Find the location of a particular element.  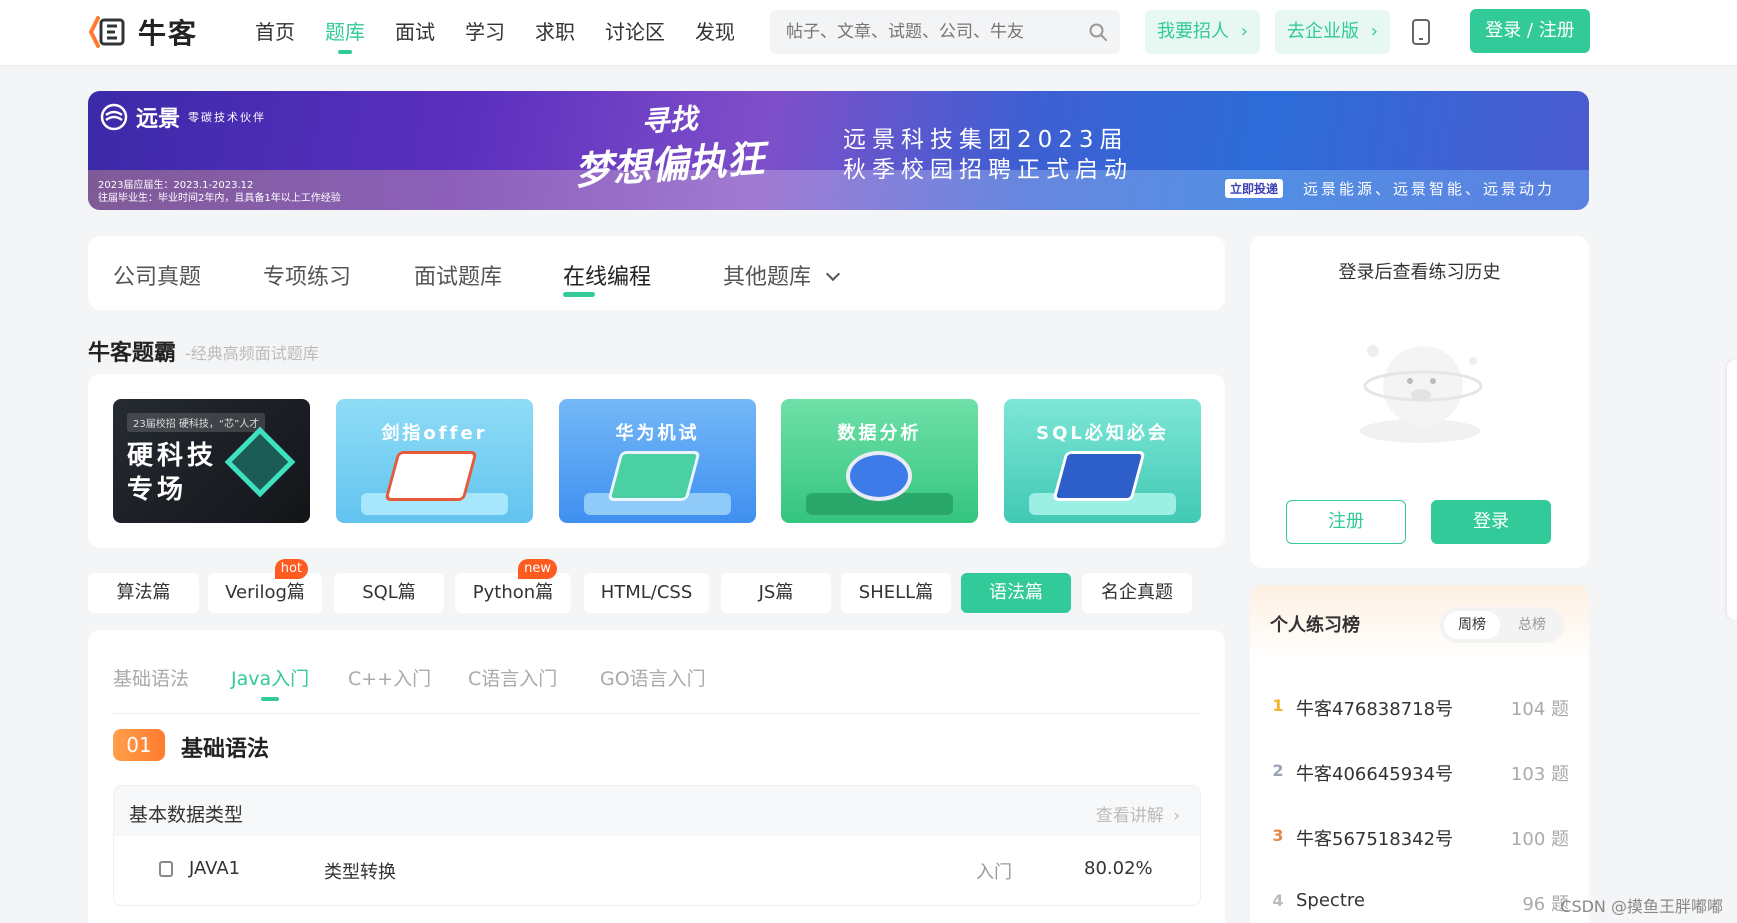

nav-jobs: 求职 is located at coordinates (555, 32).